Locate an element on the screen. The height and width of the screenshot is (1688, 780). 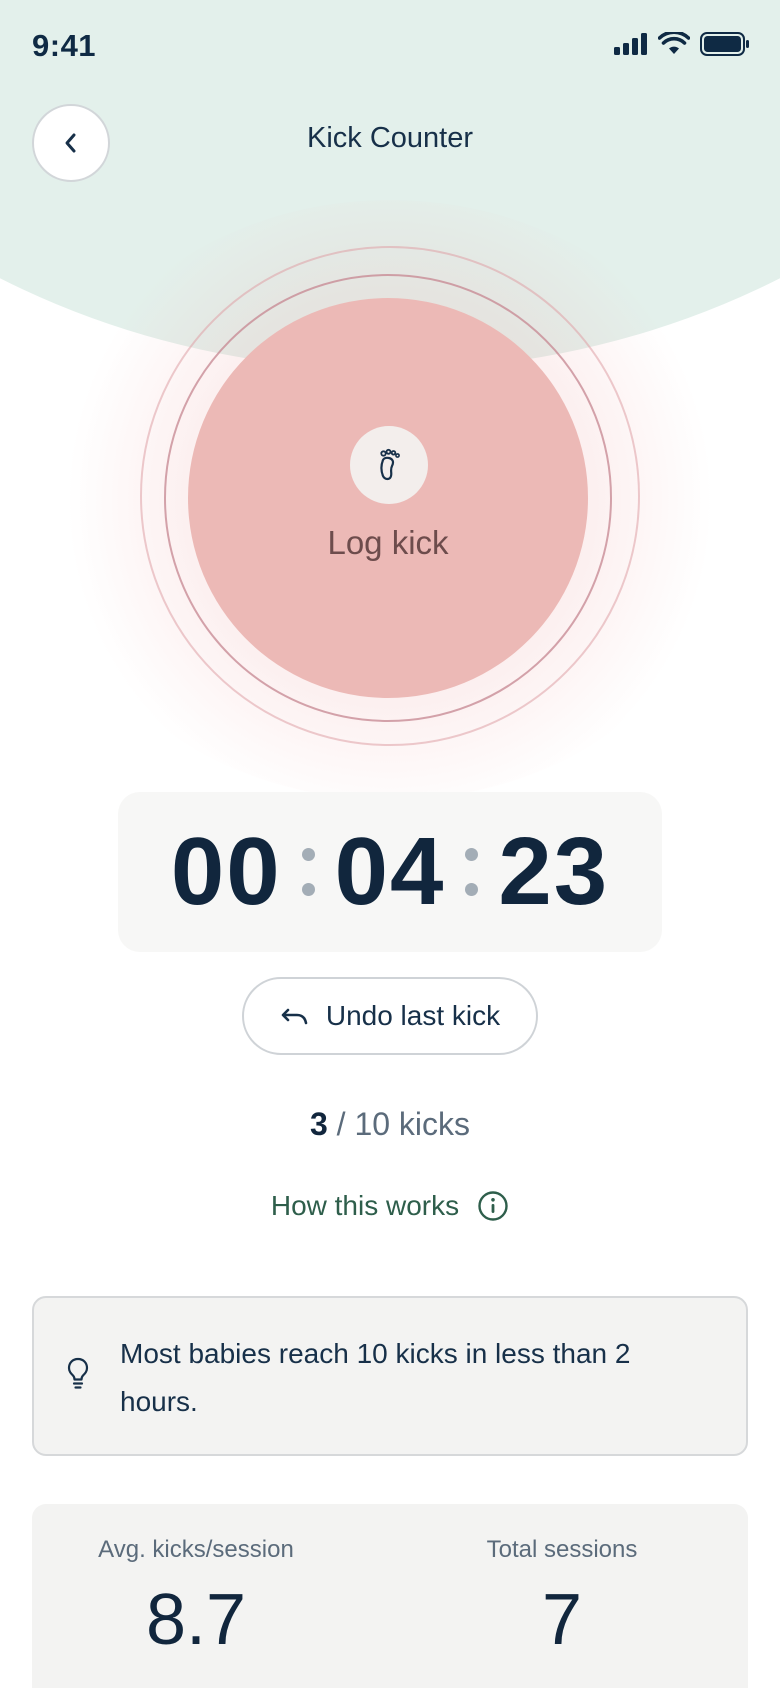
timer-minutes: 04 is located at coordinates (390, 871).